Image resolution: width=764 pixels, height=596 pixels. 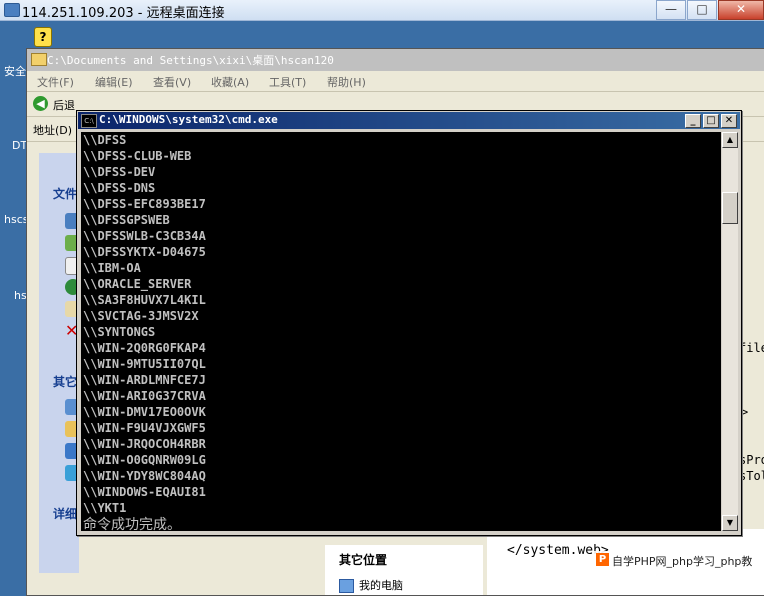 I want to click on cmd-maximize-button: □, so click(x=711, y=121).